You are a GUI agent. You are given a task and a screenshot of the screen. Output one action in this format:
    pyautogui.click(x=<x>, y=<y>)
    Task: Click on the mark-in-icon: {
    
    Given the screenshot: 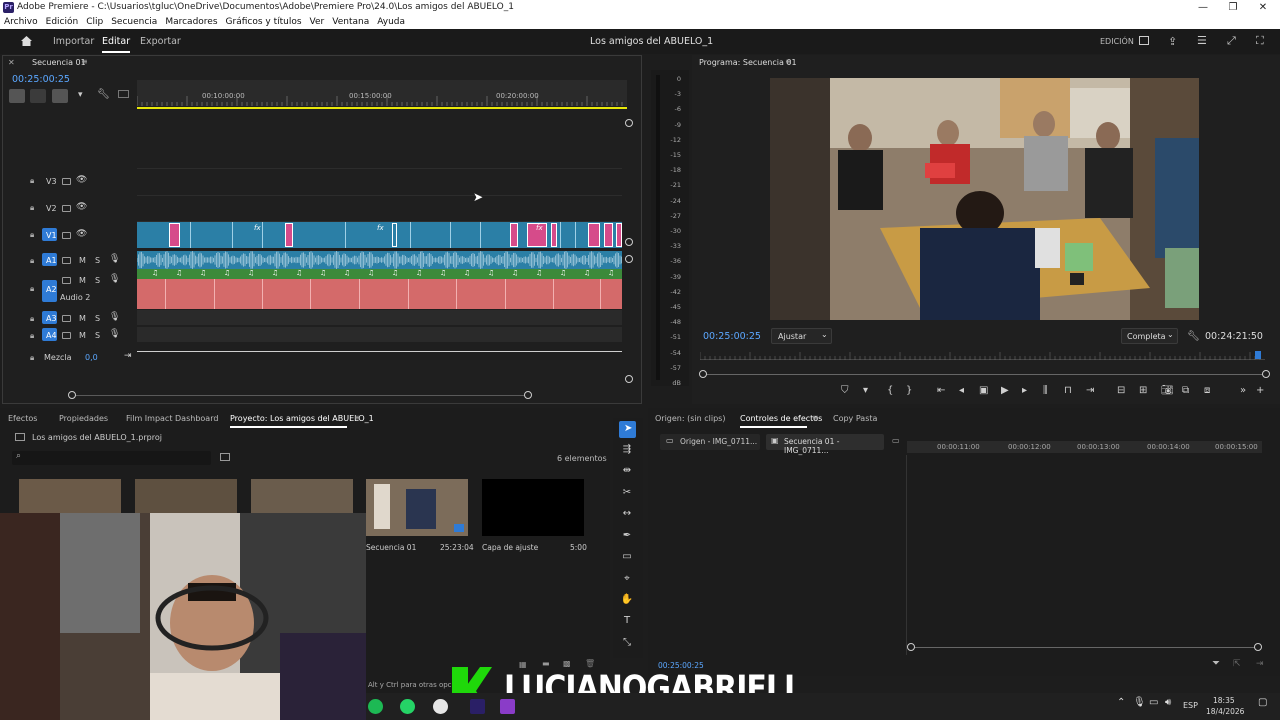 What is the action you would take?
    pyautogui.click(x=890, y=390)
    